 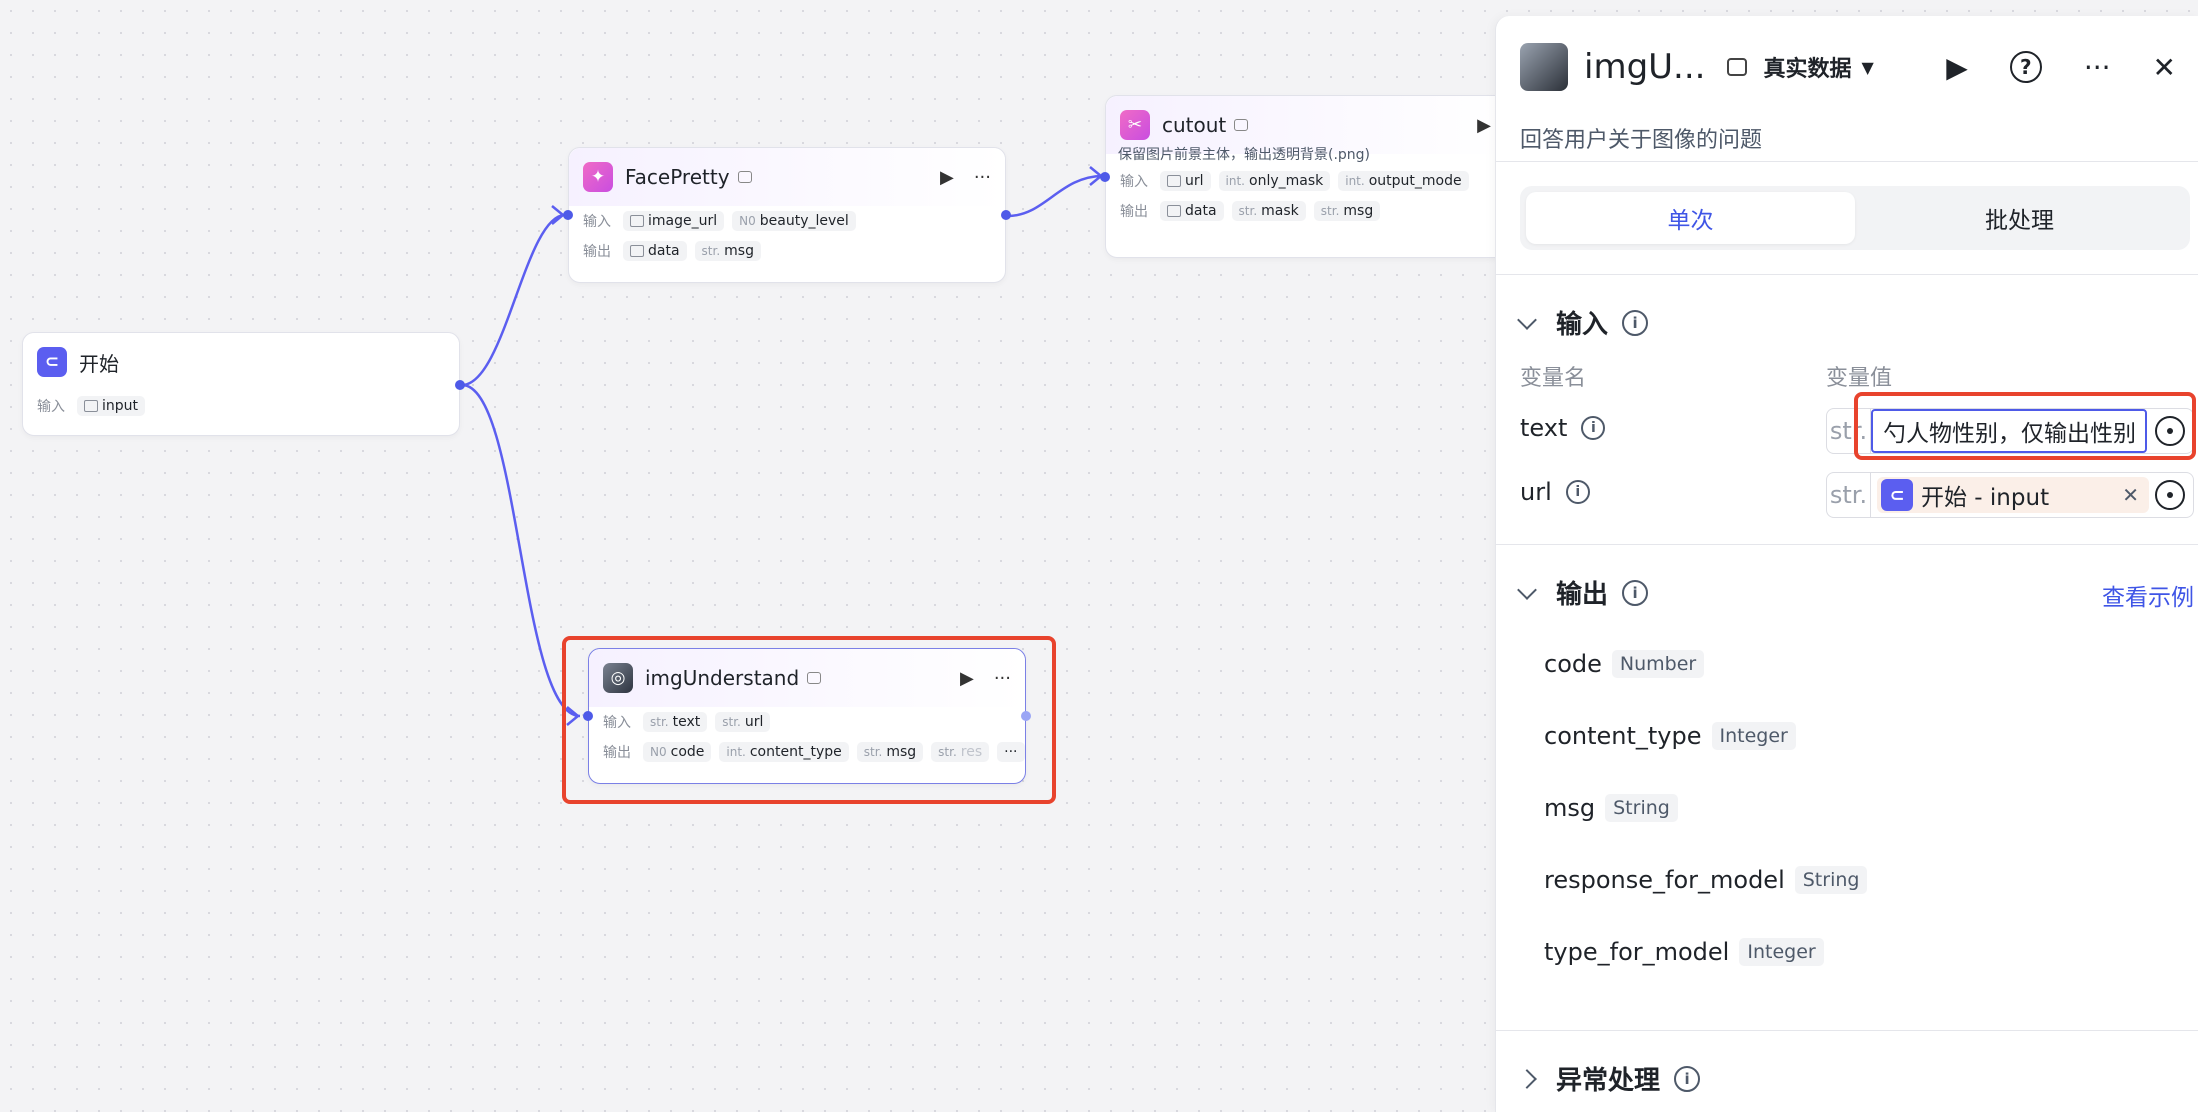 What do you see at coordinates (1527, 1078) in the screenshot?
I see `chevron-right-icon` at bounding box center [1527, 1078].